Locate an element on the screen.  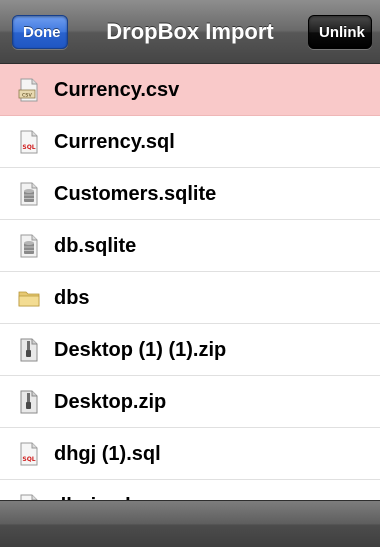
file-name: Currency.csv is located at coordinates (117, 90).